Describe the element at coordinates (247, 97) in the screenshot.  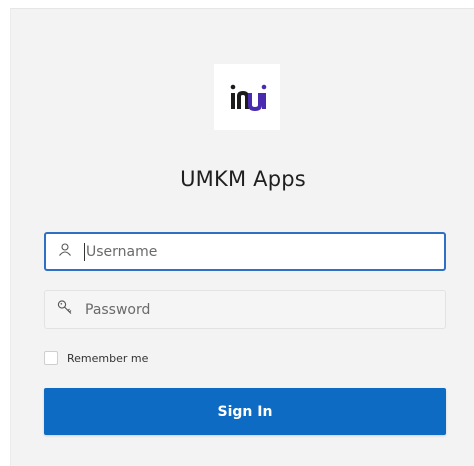
I see `app-logo` at that location.